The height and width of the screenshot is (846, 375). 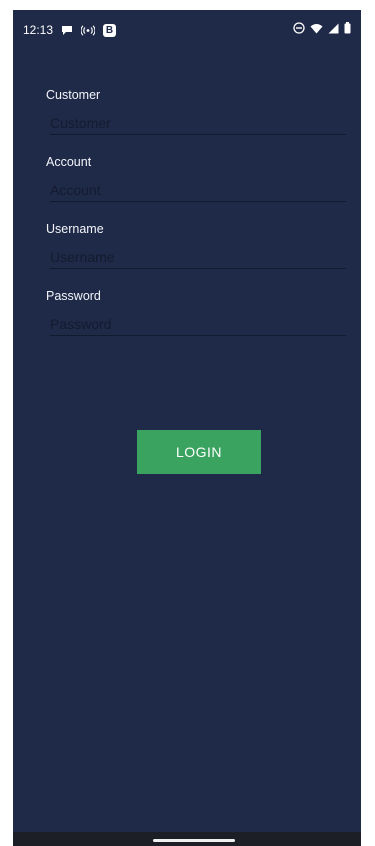 I want to click on b-badge-icon: B, so click(x=110, y=30).